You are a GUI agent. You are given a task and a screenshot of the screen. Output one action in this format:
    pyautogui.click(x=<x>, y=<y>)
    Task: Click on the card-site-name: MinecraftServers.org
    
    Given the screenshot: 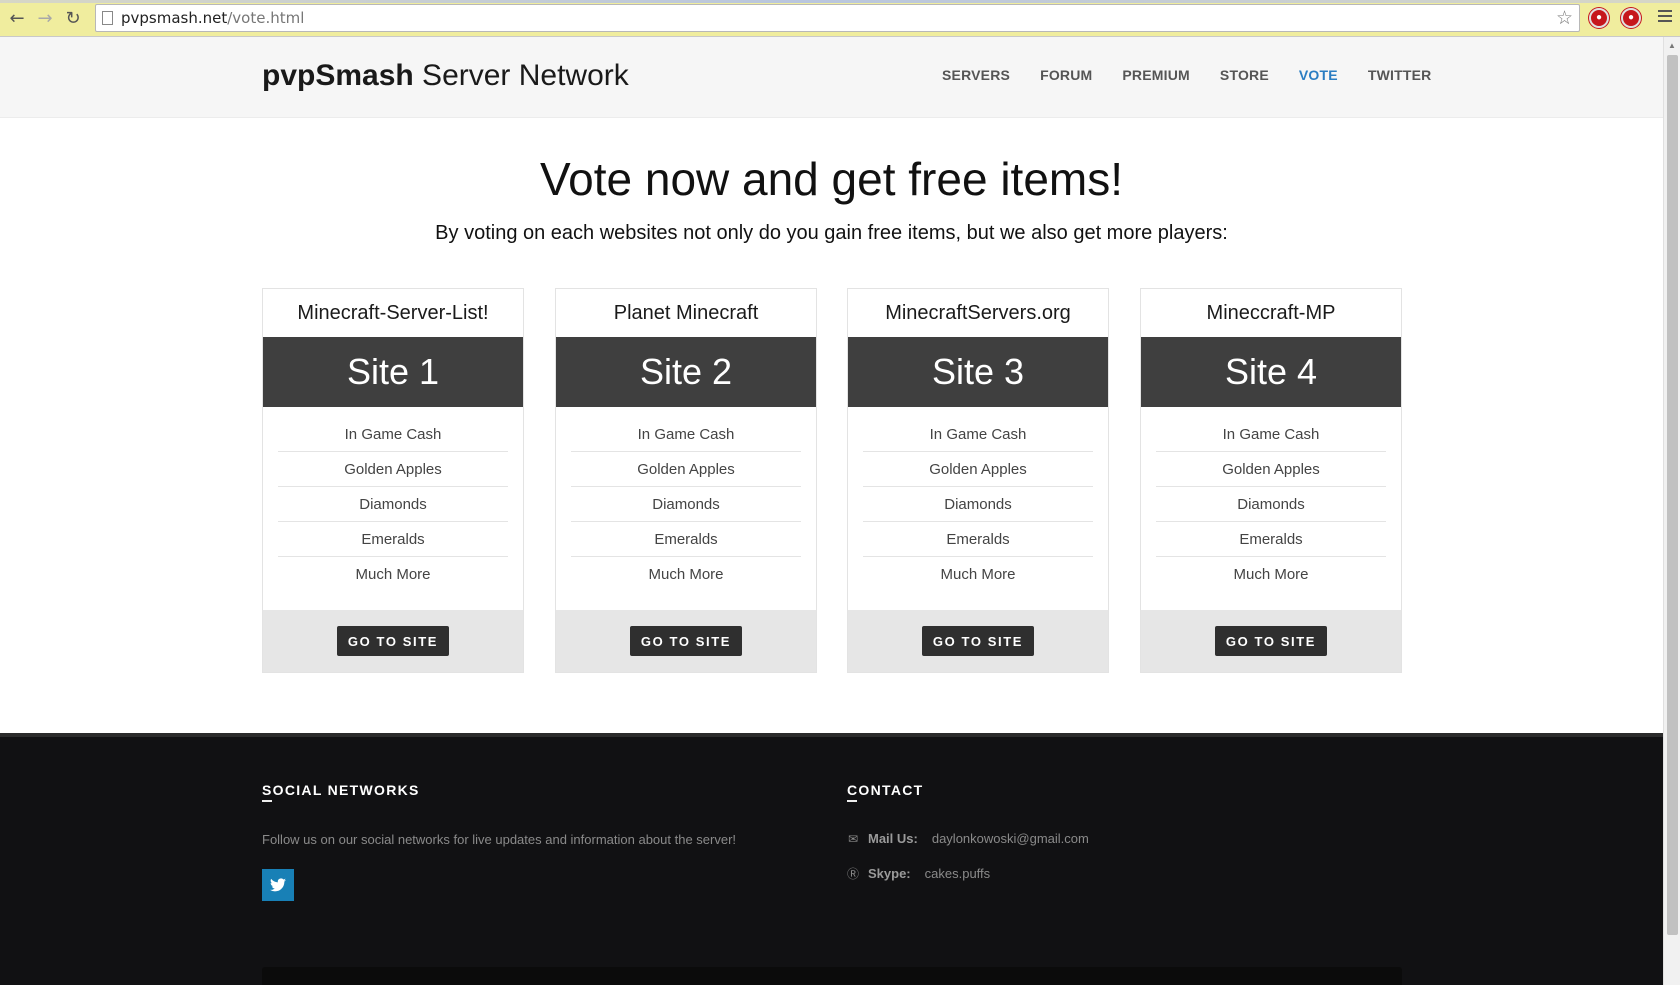 What is the action you would take?
    pyautogui.click(x=978, y=313)
    